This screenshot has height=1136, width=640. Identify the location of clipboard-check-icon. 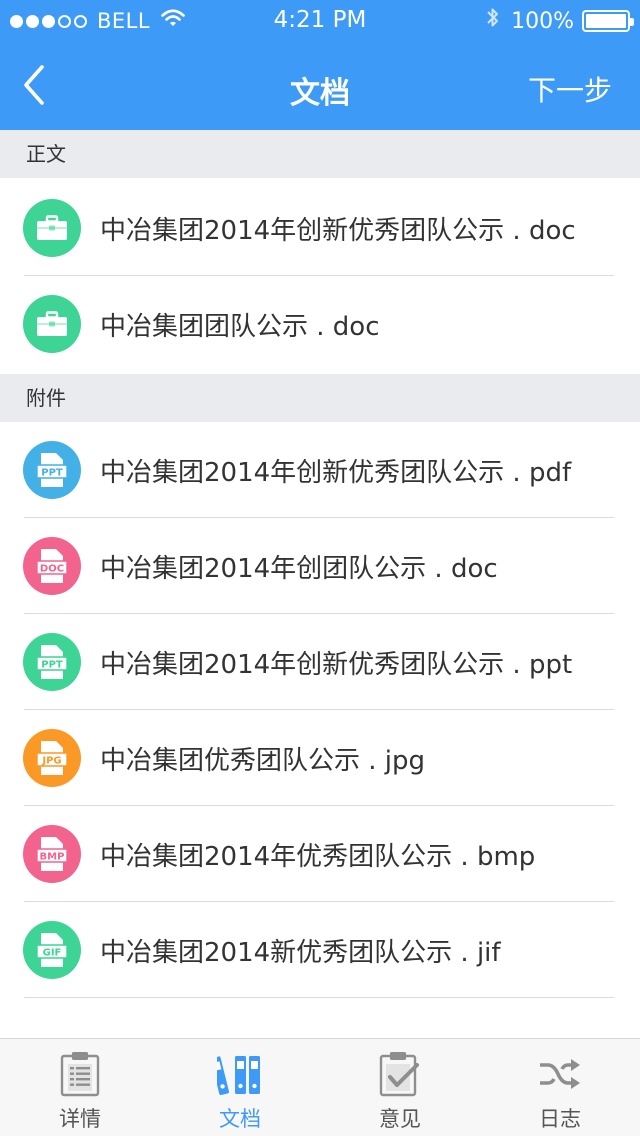
(400, 1074).